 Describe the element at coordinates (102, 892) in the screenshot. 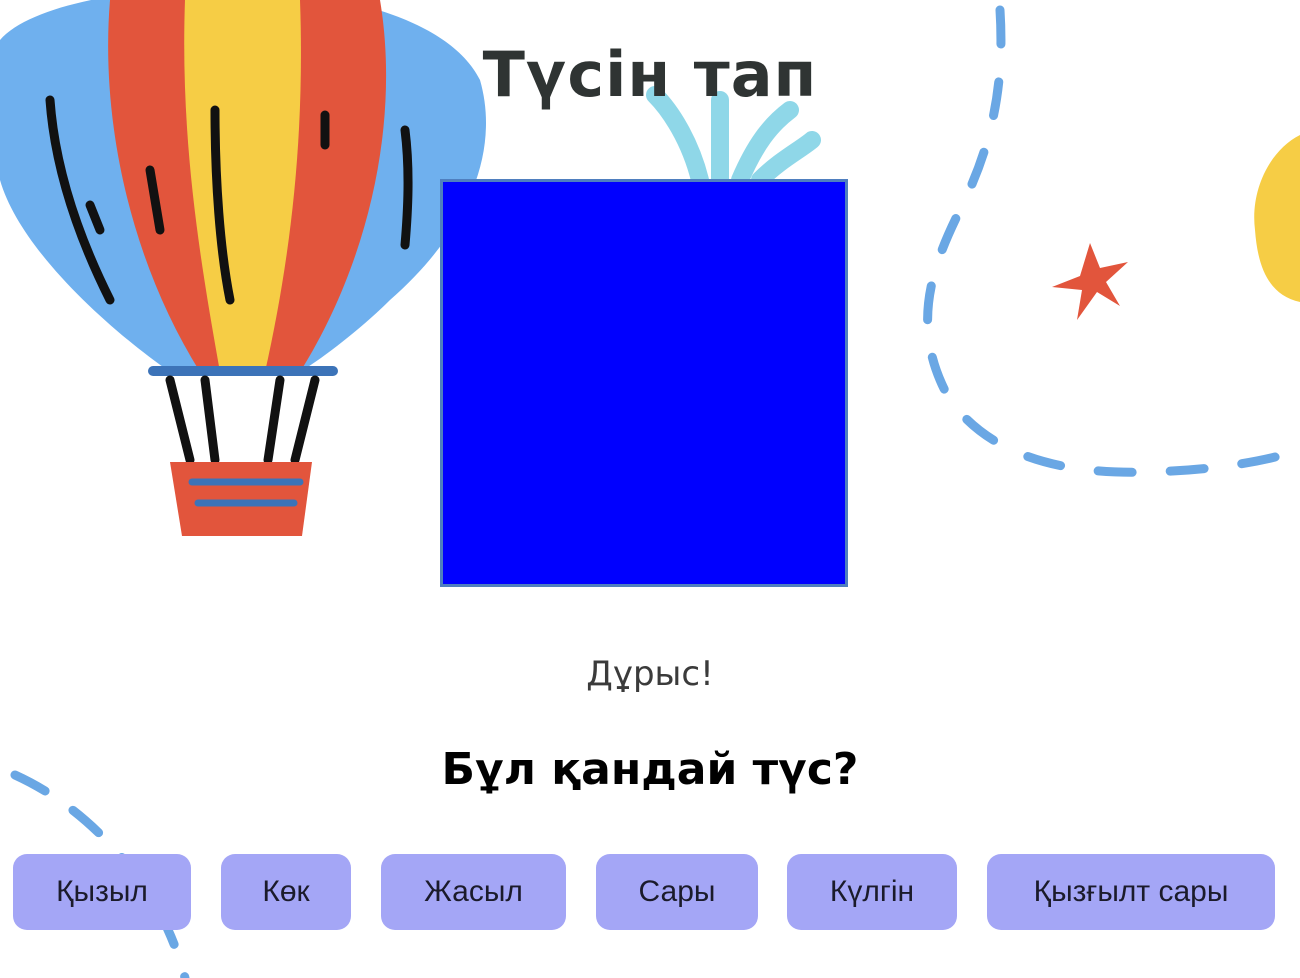

I see `answer-button-red: Қызыл` at that location.